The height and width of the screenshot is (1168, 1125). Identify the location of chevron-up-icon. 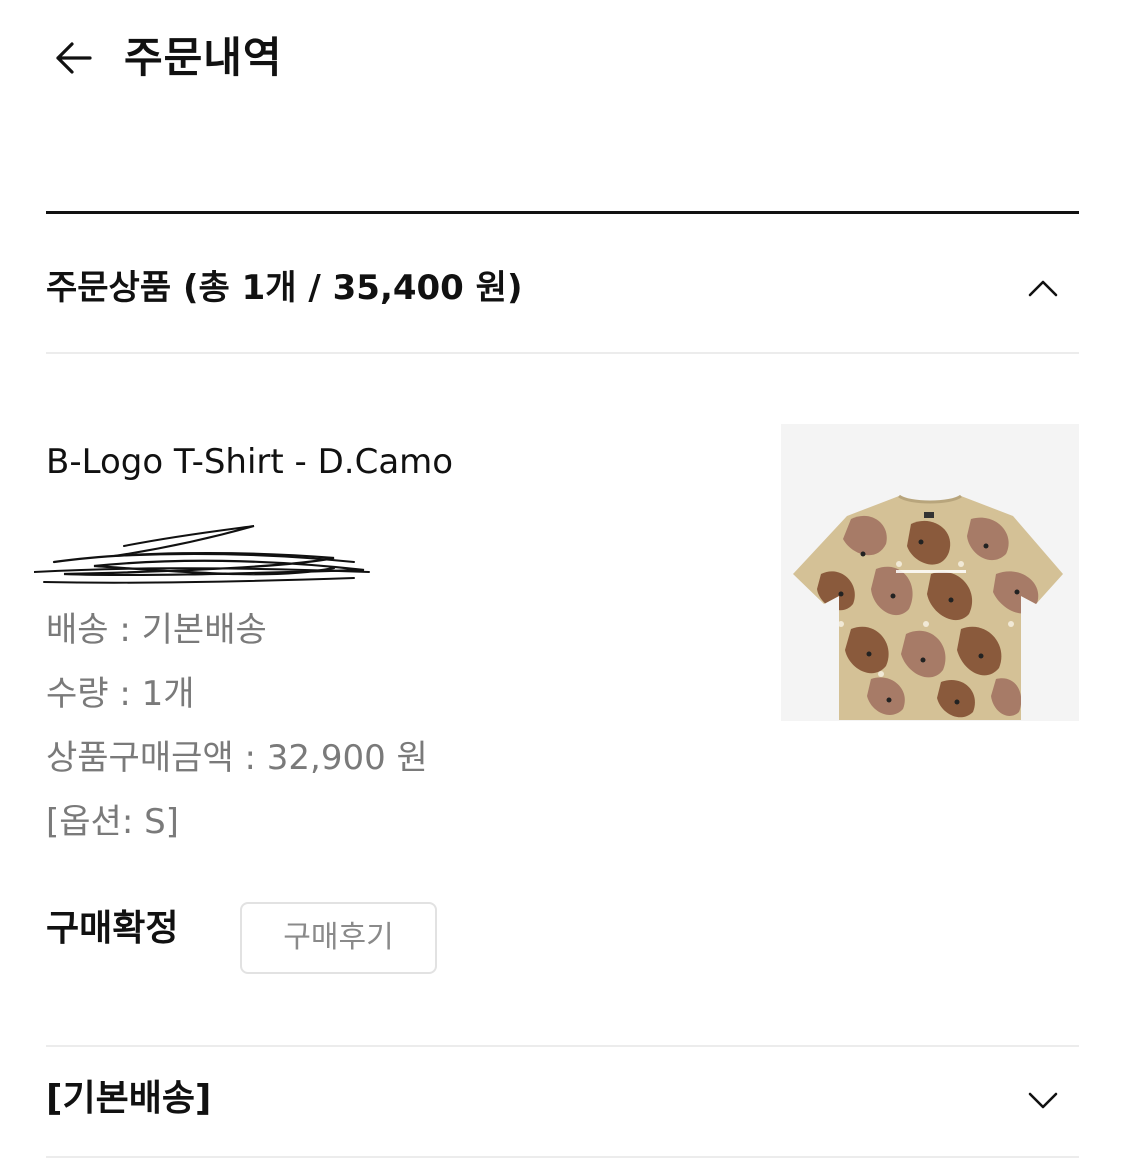
(1043, 288).